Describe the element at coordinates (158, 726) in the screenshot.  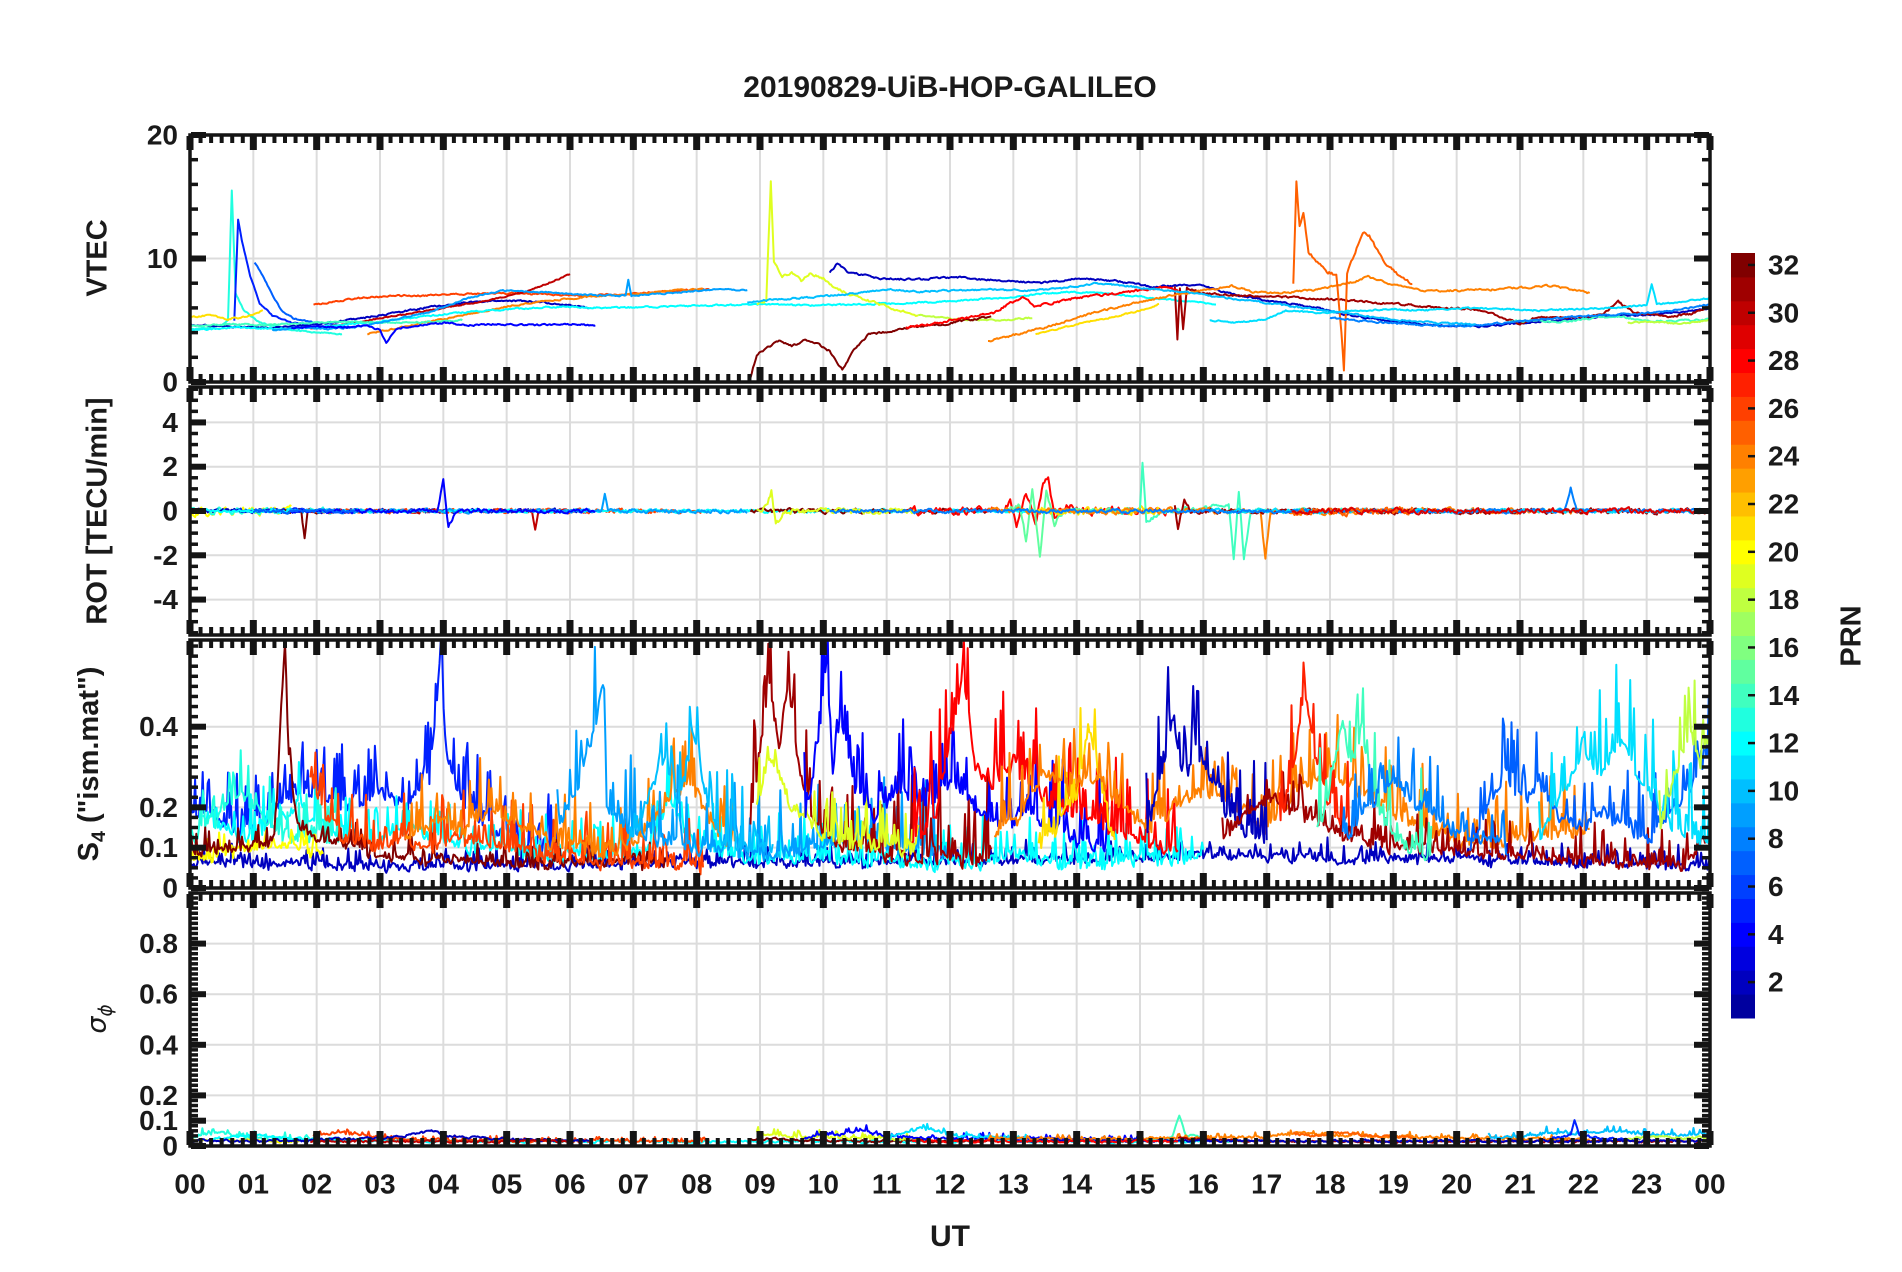
I see `ytick-label-s4: 0.4` at that location.